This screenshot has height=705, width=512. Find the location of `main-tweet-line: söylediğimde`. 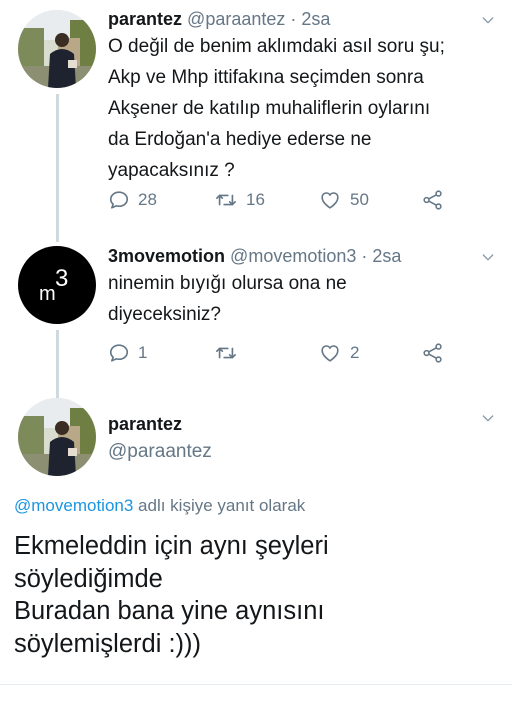

main-tweet-line: söylediğimde is located at coordinates (88, 578).